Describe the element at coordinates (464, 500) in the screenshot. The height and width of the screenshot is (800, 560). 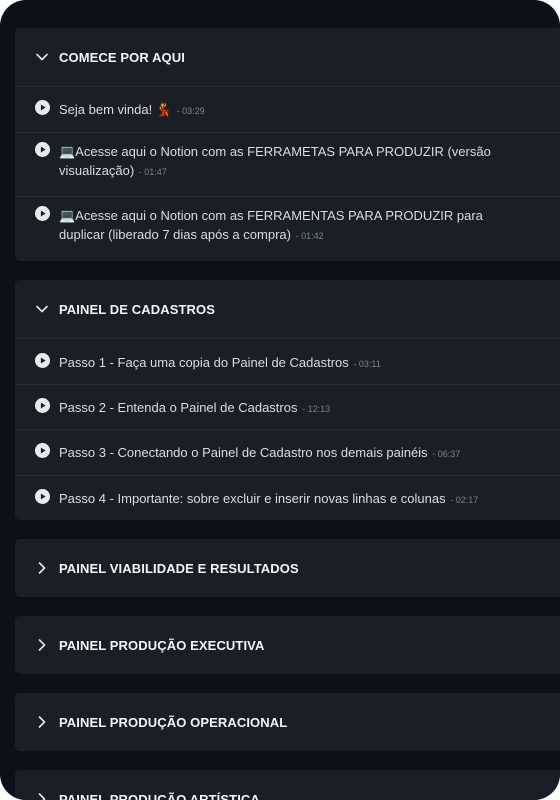
I see `lesson-duration: 02:17` at that location.